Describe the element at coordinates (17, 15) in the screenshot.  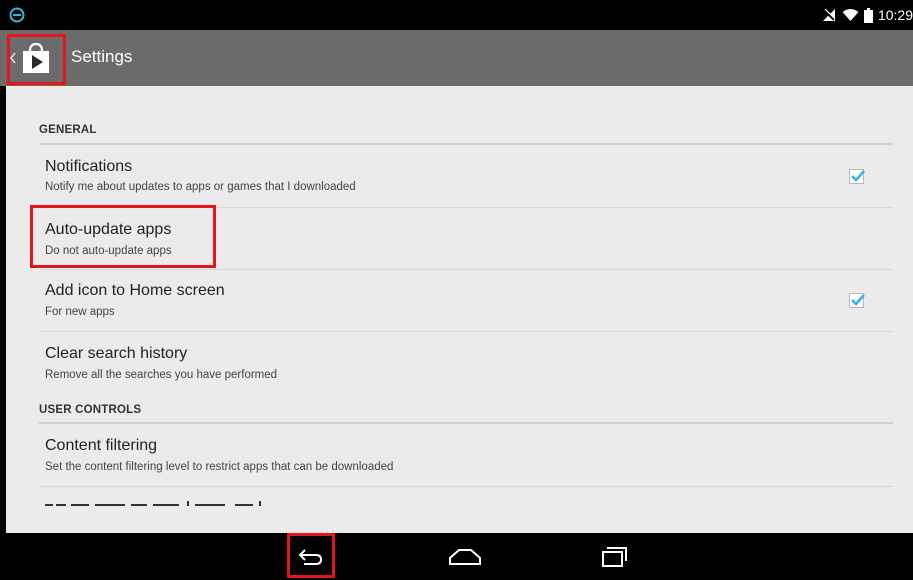
I see `app-notification-icon` at that location.